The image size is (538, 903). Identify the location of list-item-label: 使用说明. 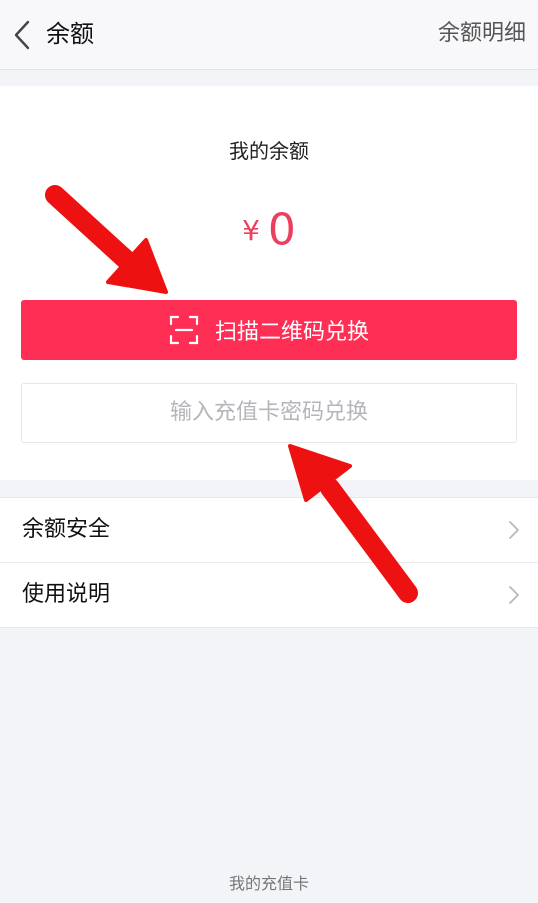
(66, 594).